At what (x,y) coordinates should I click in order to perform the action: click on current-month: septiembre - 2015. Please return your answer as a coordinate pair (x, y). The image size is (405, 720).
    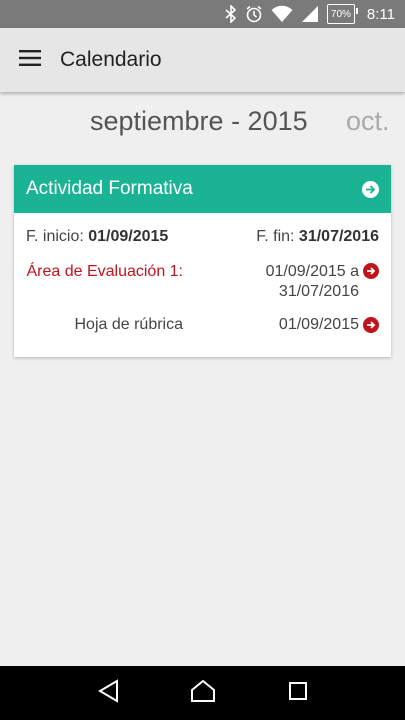
    Looking at the image, I should click on (199, 121).